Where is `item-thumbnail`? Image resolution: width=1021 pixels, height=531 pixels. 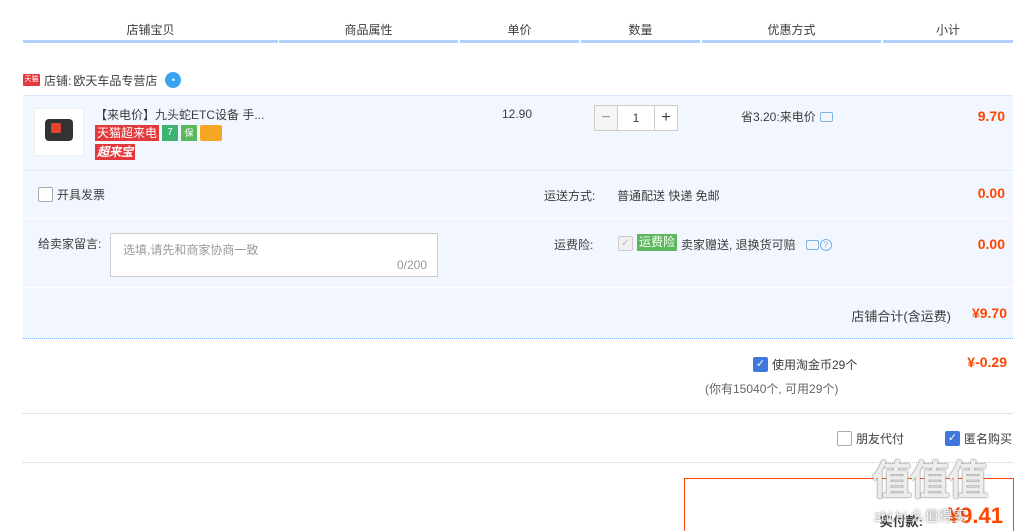
item-thumbnail is located at coordinates (59, 132).